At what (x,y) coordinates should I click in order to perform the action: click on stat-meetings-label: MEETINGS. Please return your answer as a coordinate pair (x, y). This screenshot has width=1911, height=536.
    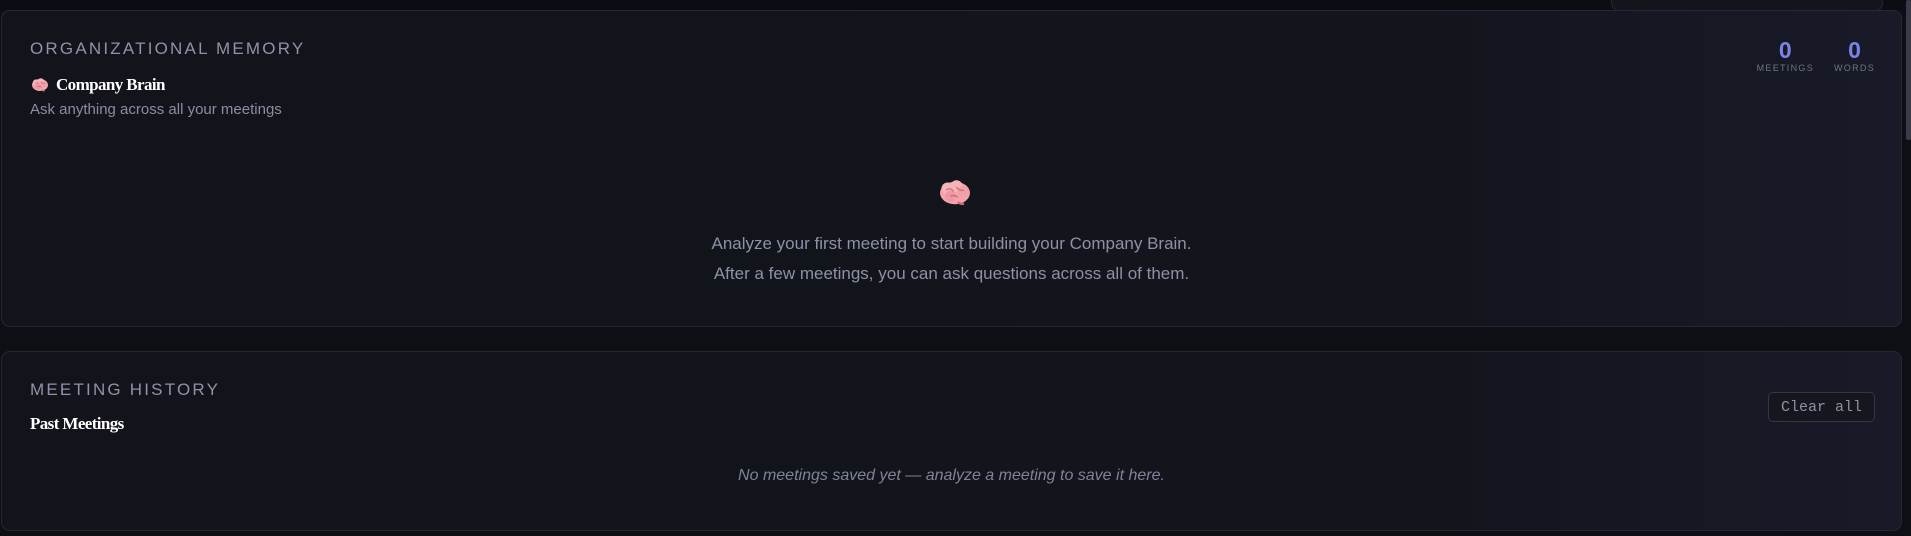
    Looking at the image, I should click on (1785, 68).